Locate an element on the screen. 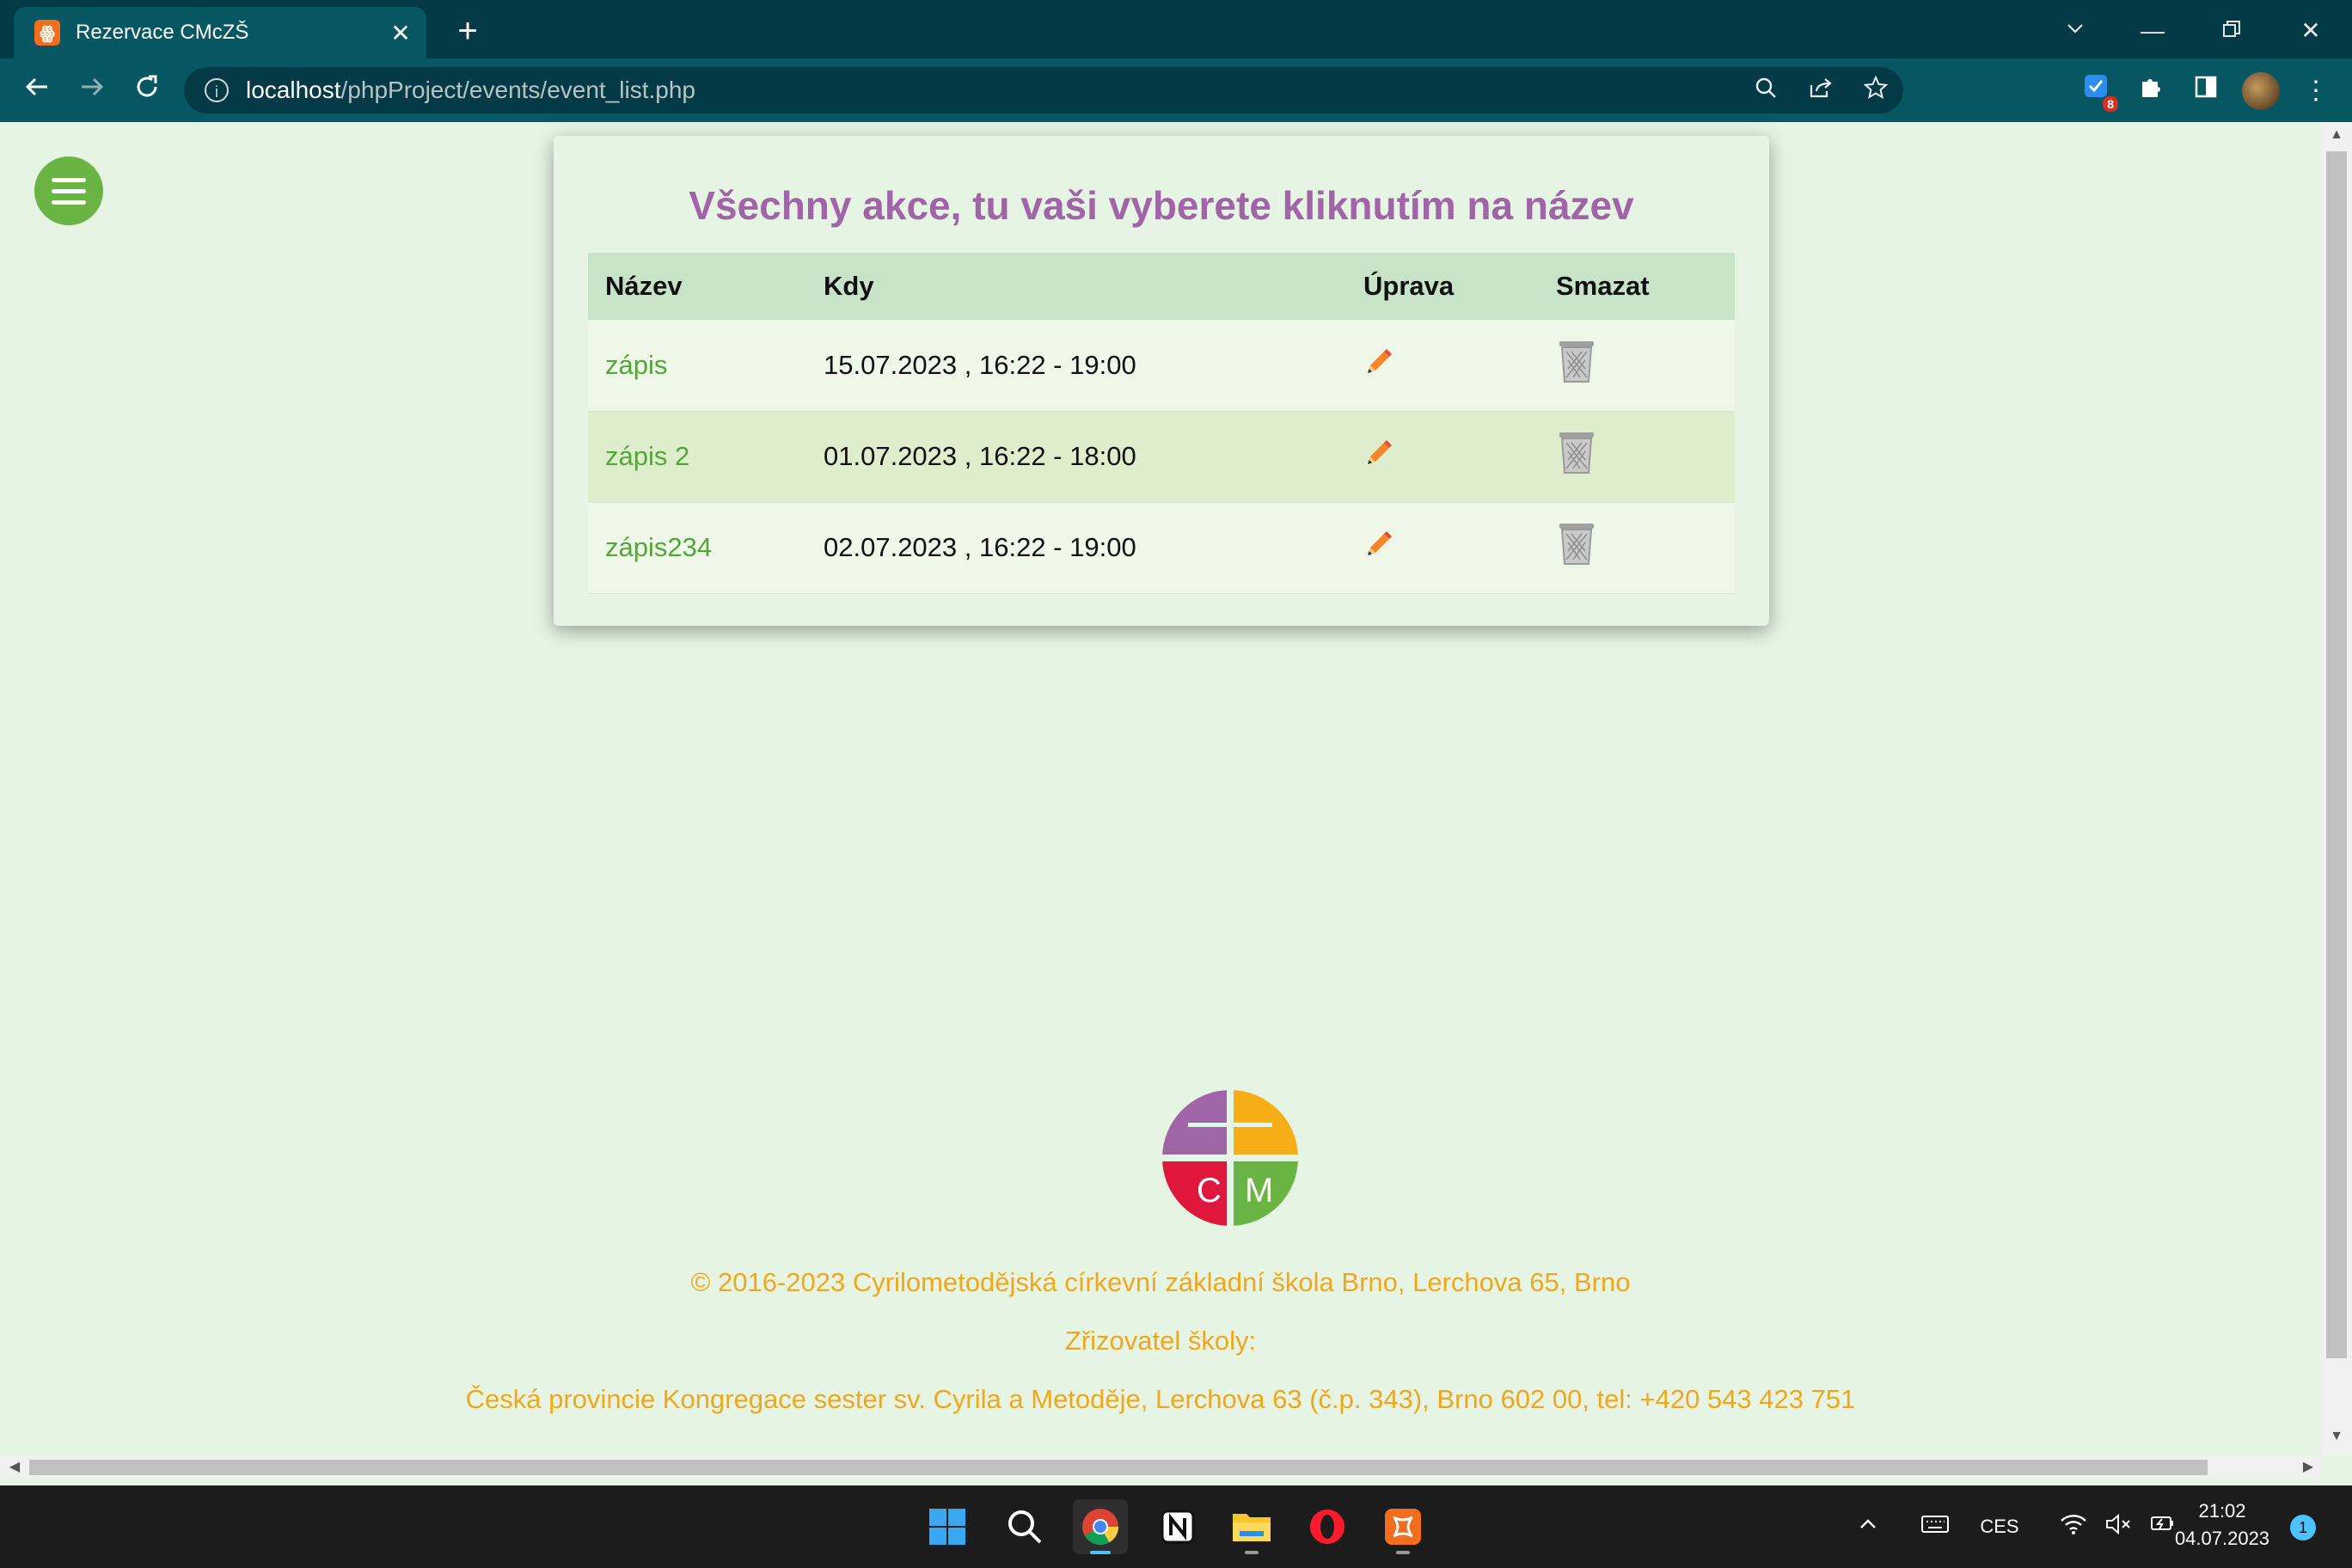 The height and width of the screenshot is (1568, 2352). restore-button is located at coordinates (2231, 31).